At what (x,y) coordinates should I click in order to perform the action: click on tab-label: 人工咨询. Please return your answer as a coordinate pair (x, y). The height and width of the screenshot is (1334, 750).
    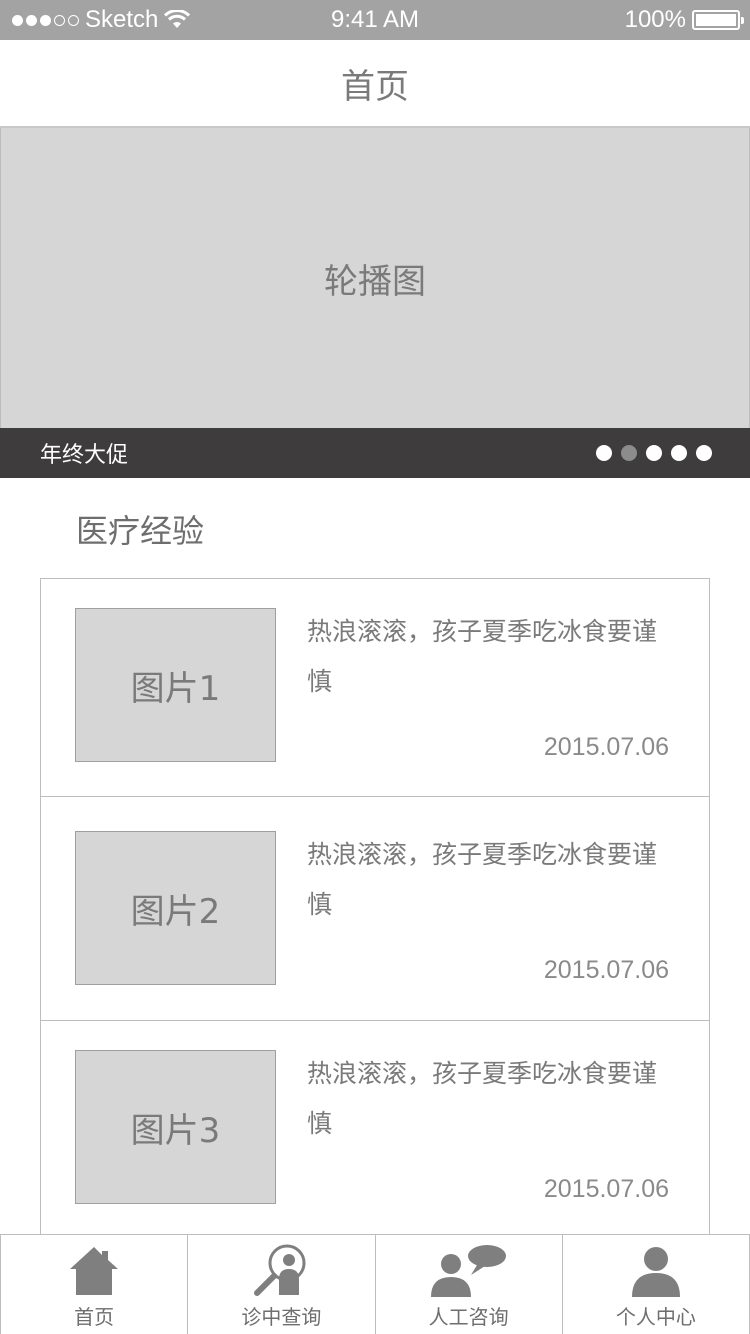
    Looking at the image, I should click on (468, 1317).